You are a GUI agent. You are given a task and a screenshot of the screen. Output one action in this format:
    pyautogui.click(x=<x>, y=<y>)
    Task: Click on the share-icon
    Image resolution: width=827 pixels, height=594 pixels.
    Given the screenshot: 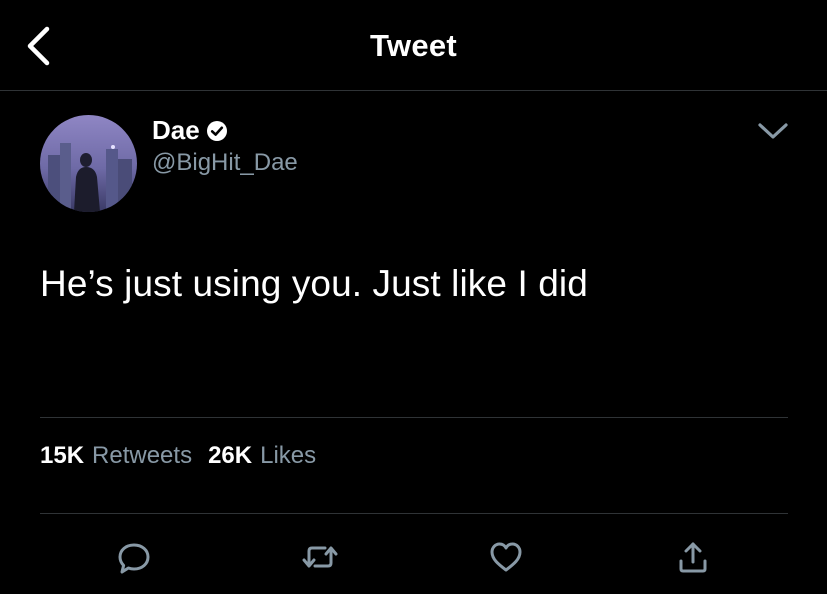 What is the action you would take?
    pyautogui.click(x=693, y=557)
    